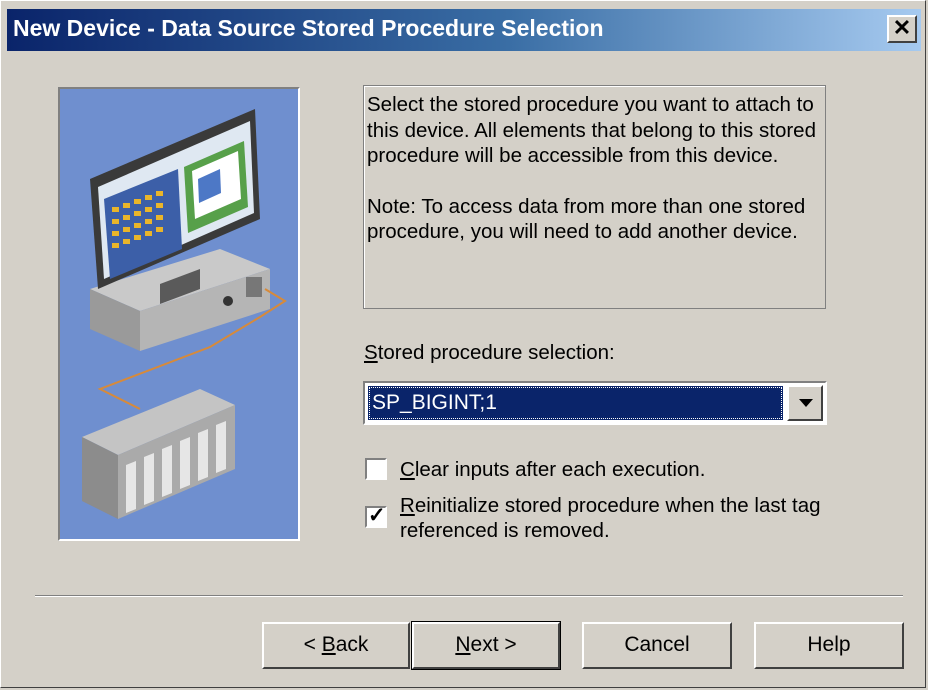 Image resolution: width=928 pixels, height=690 pixels. I want to click on help-button: Help, so click(829, 645).